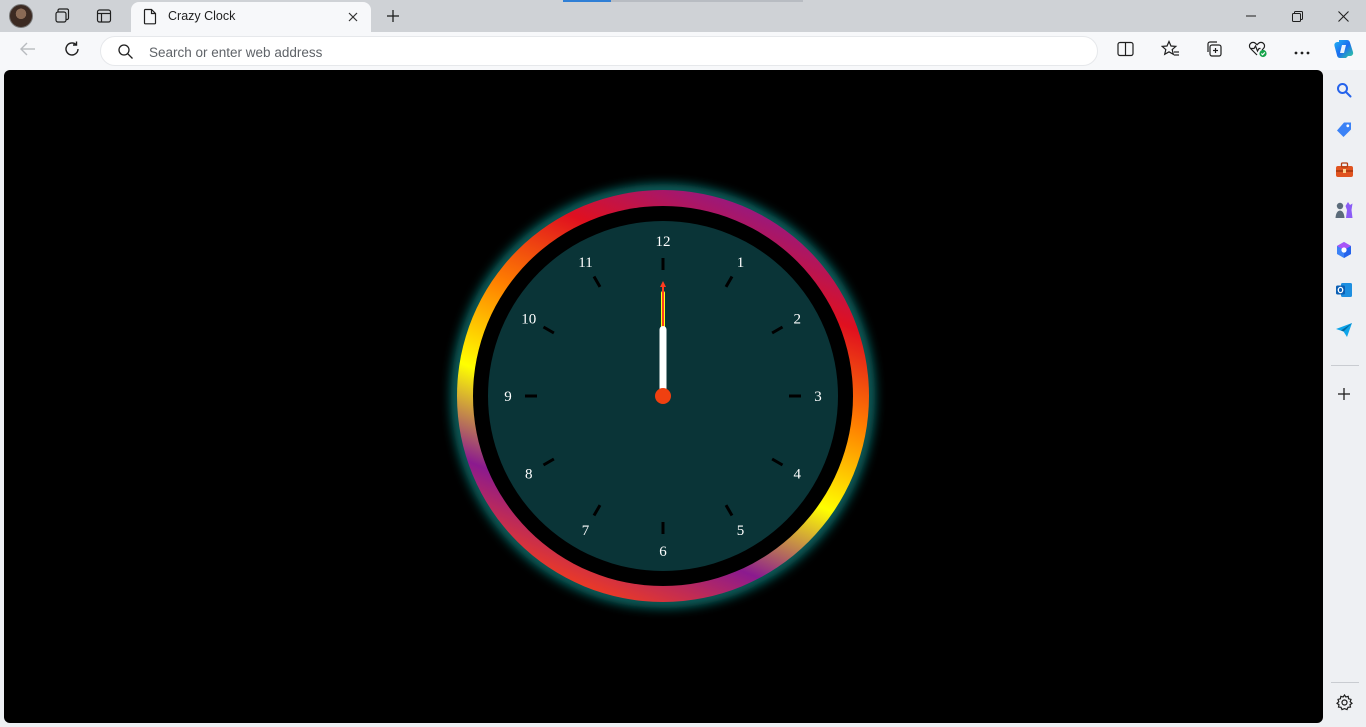 The image size is (1366, 727). I want to click on edge-sidebar, so click(1344, 398).